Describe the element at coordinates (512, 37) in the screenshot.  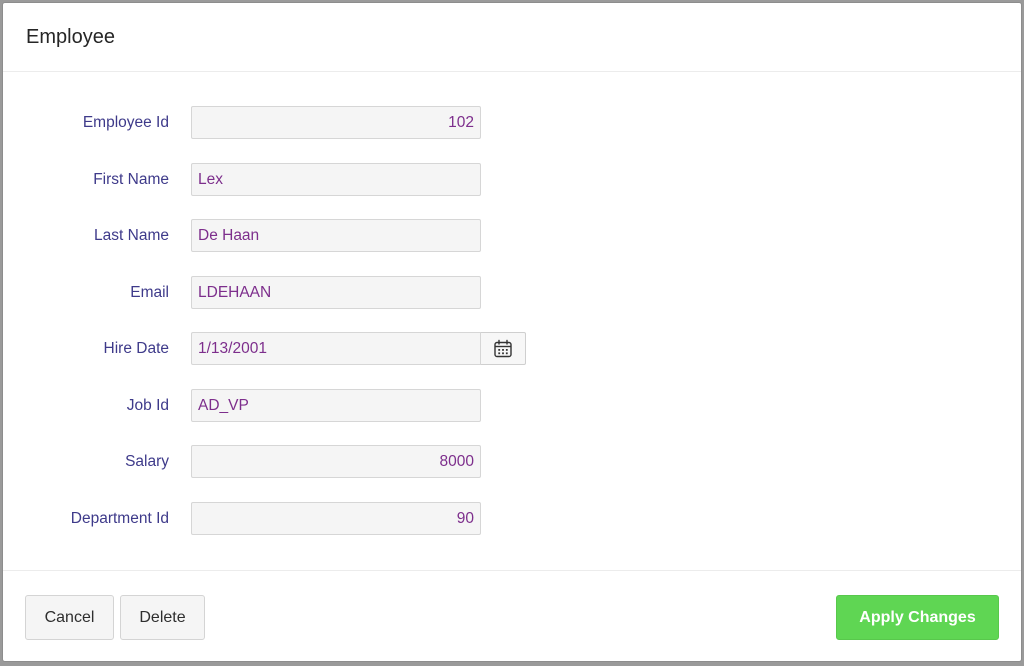
I see `dialog-header: Employee` at that location.